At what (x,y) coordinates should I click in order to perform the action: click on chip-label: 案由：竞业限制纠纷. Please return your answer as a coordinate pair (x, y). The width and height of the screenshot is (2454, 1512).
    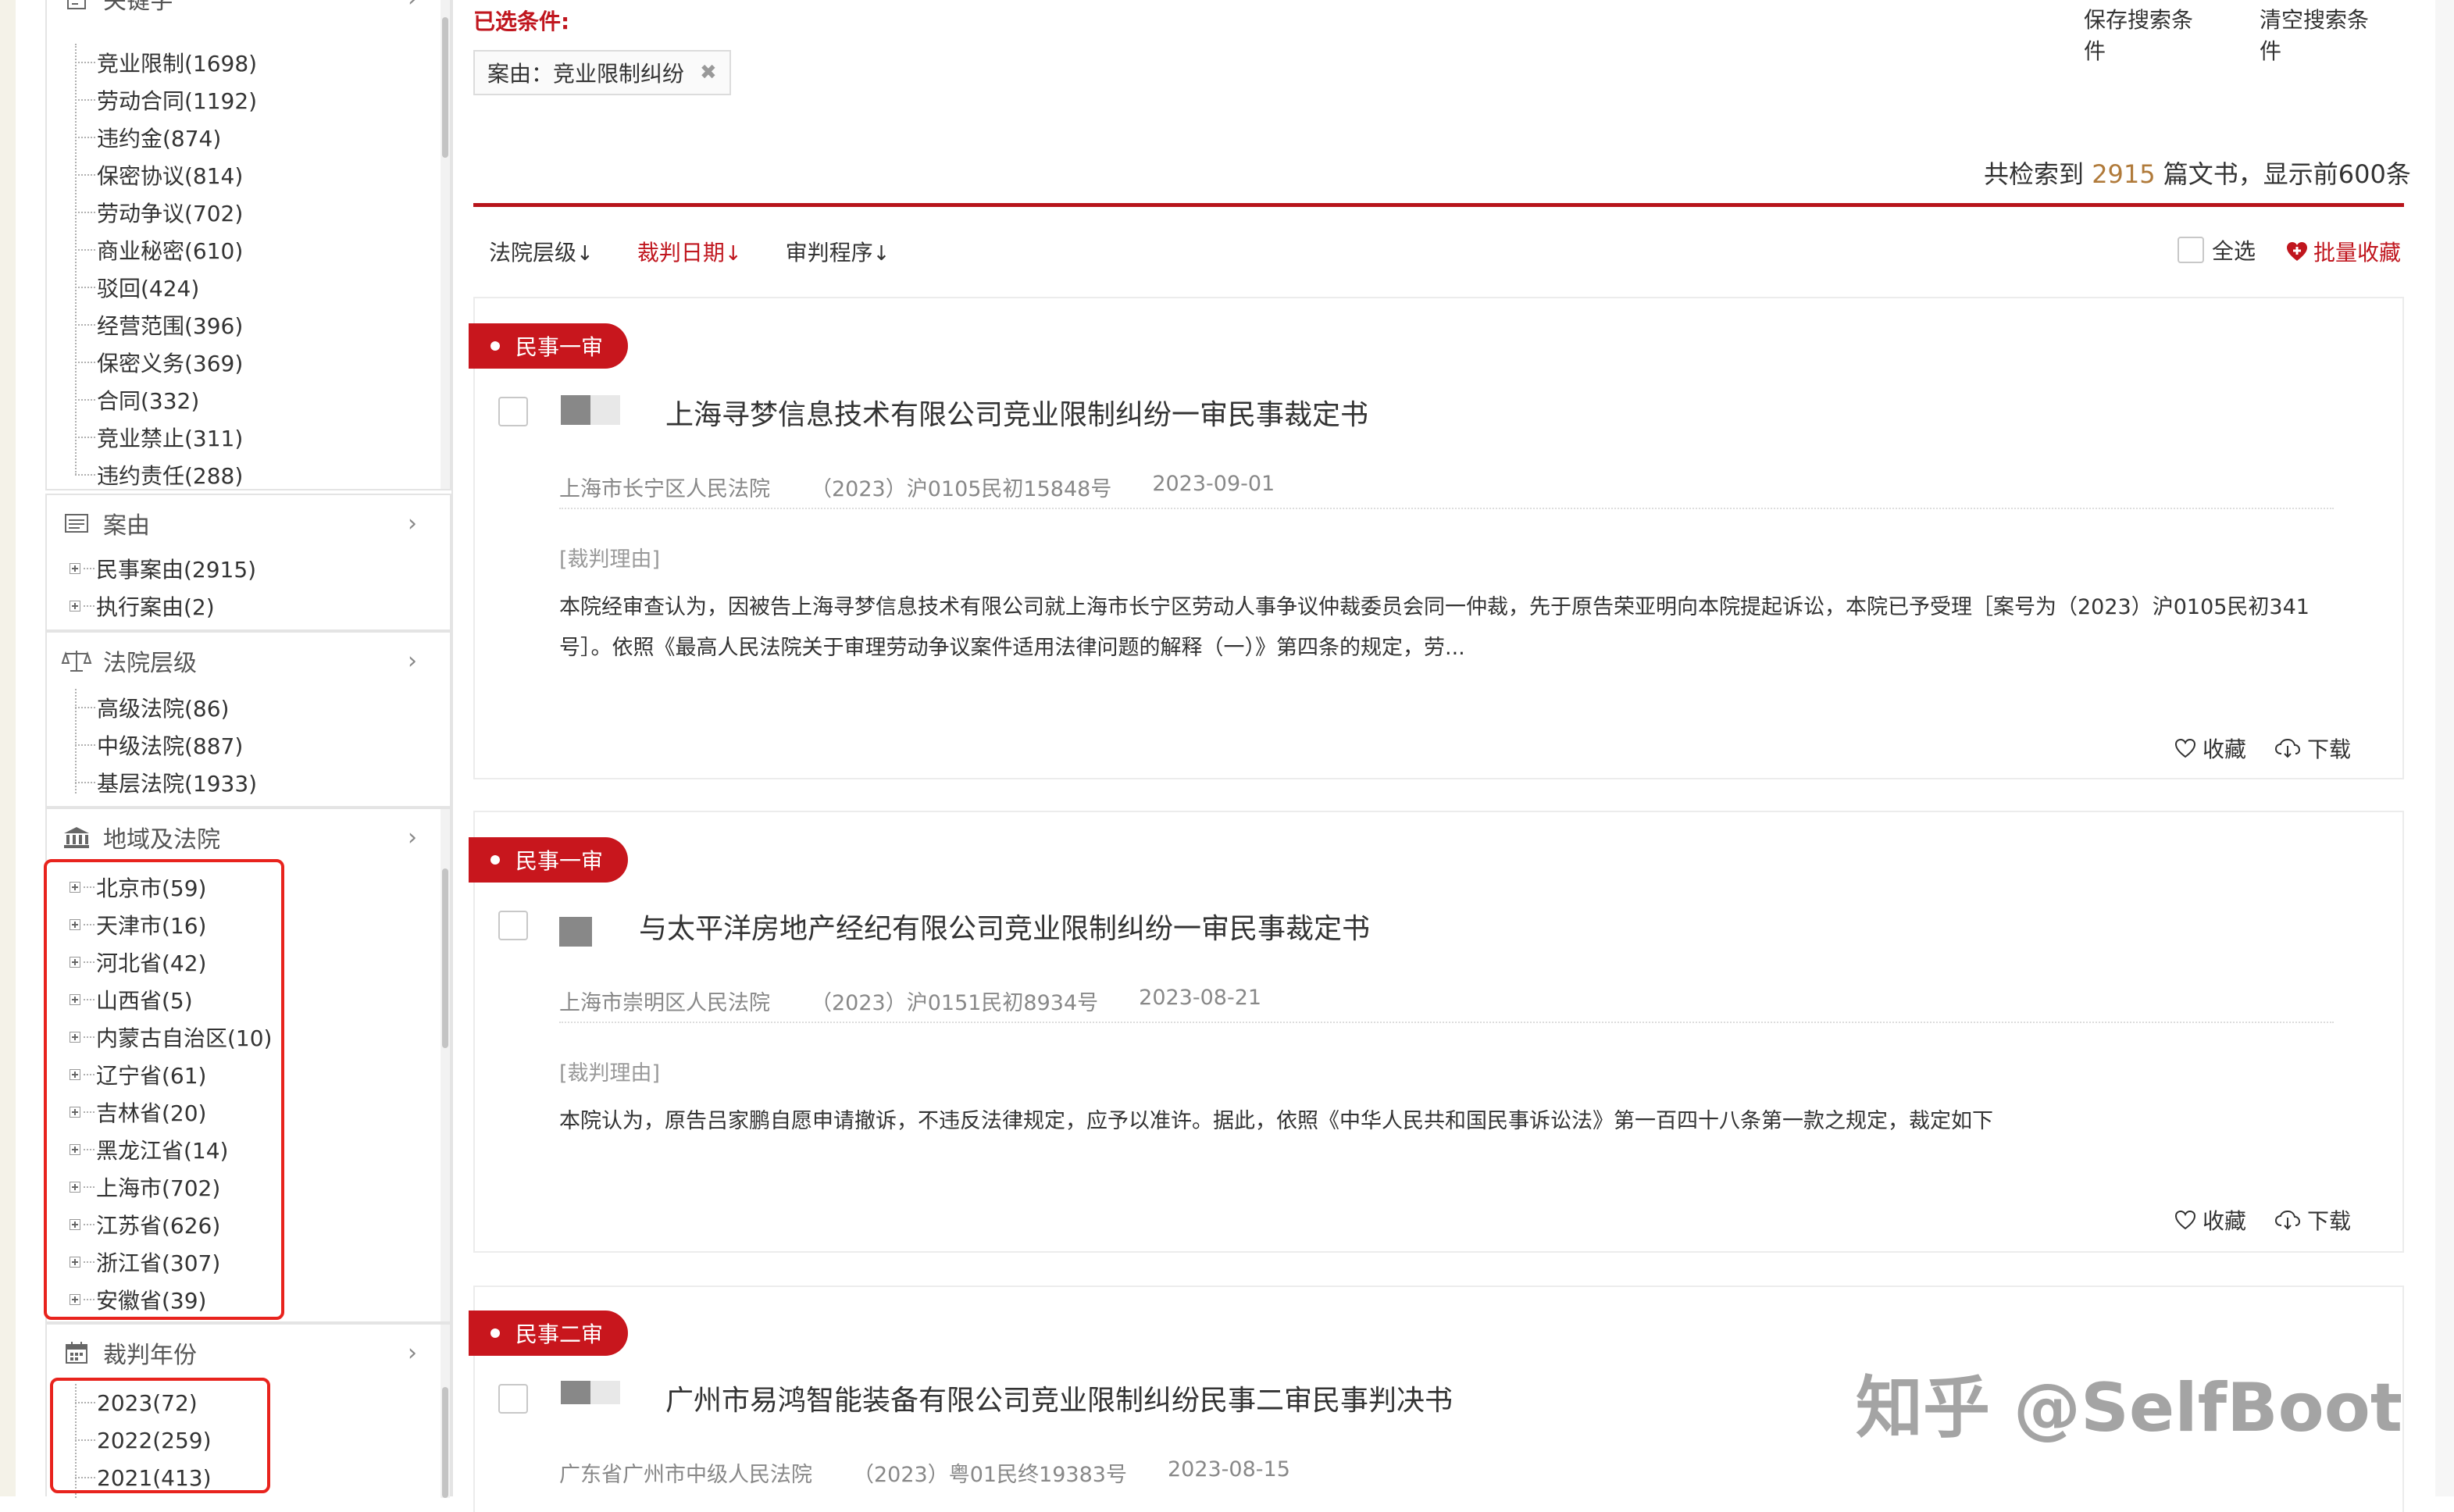
    Looking at the image, I should click on (586, 74).